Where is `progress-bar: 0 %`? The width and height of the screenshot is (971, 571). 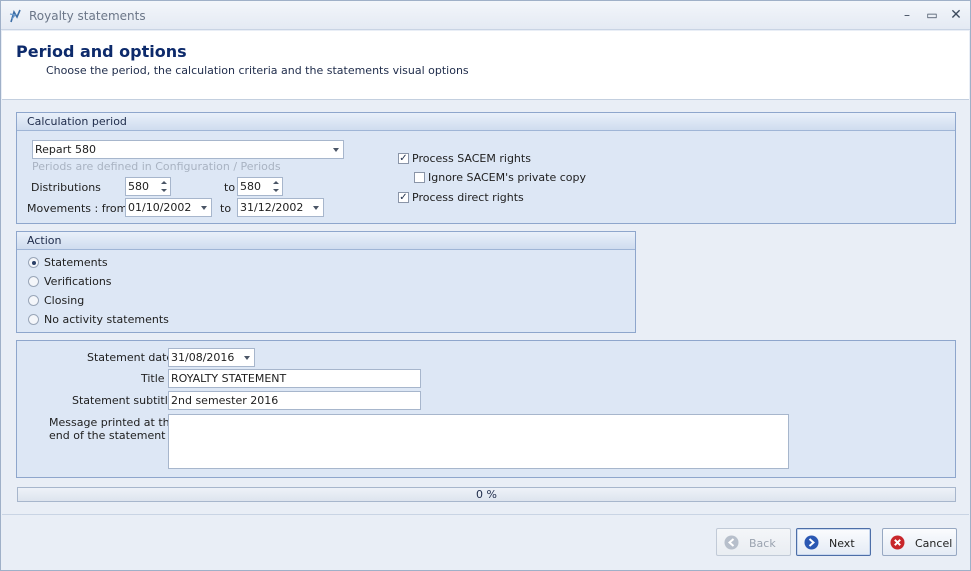 progress-bar: 0 % is located at coordinates (486, 494).